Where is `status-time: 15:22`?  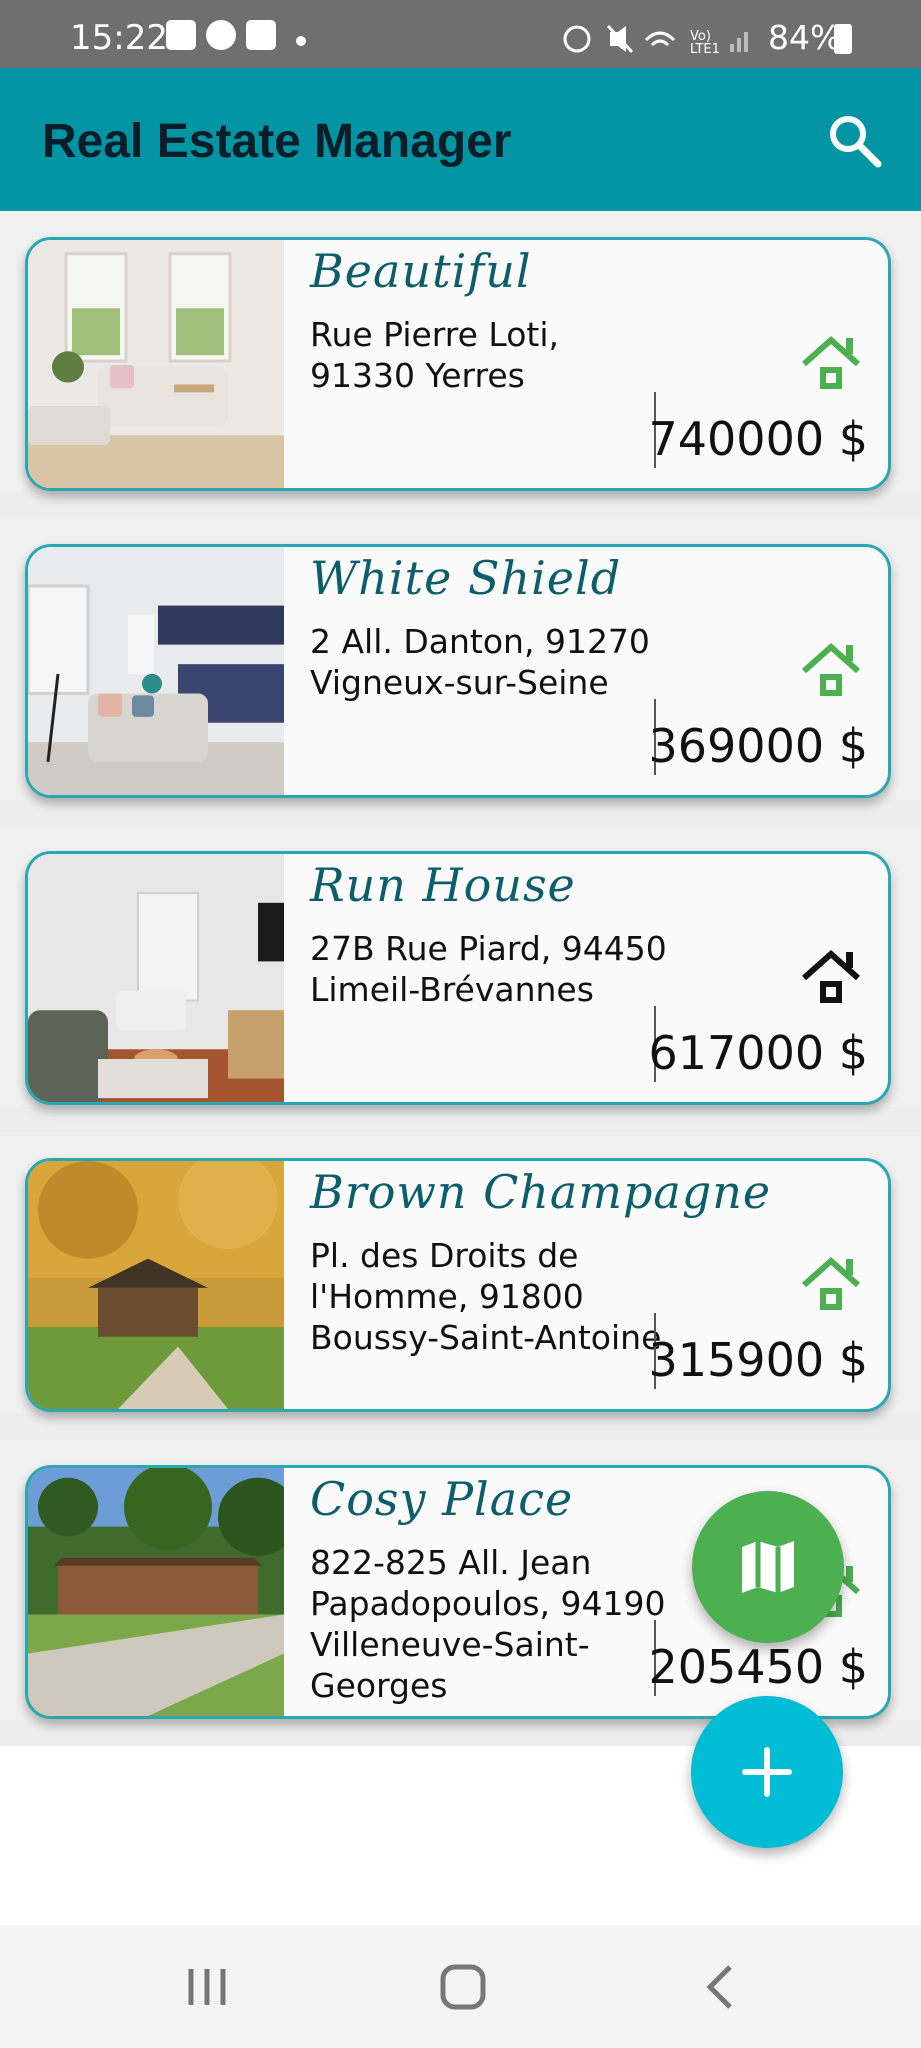
status-time: 15:22 is located at coordinates (119, 38).